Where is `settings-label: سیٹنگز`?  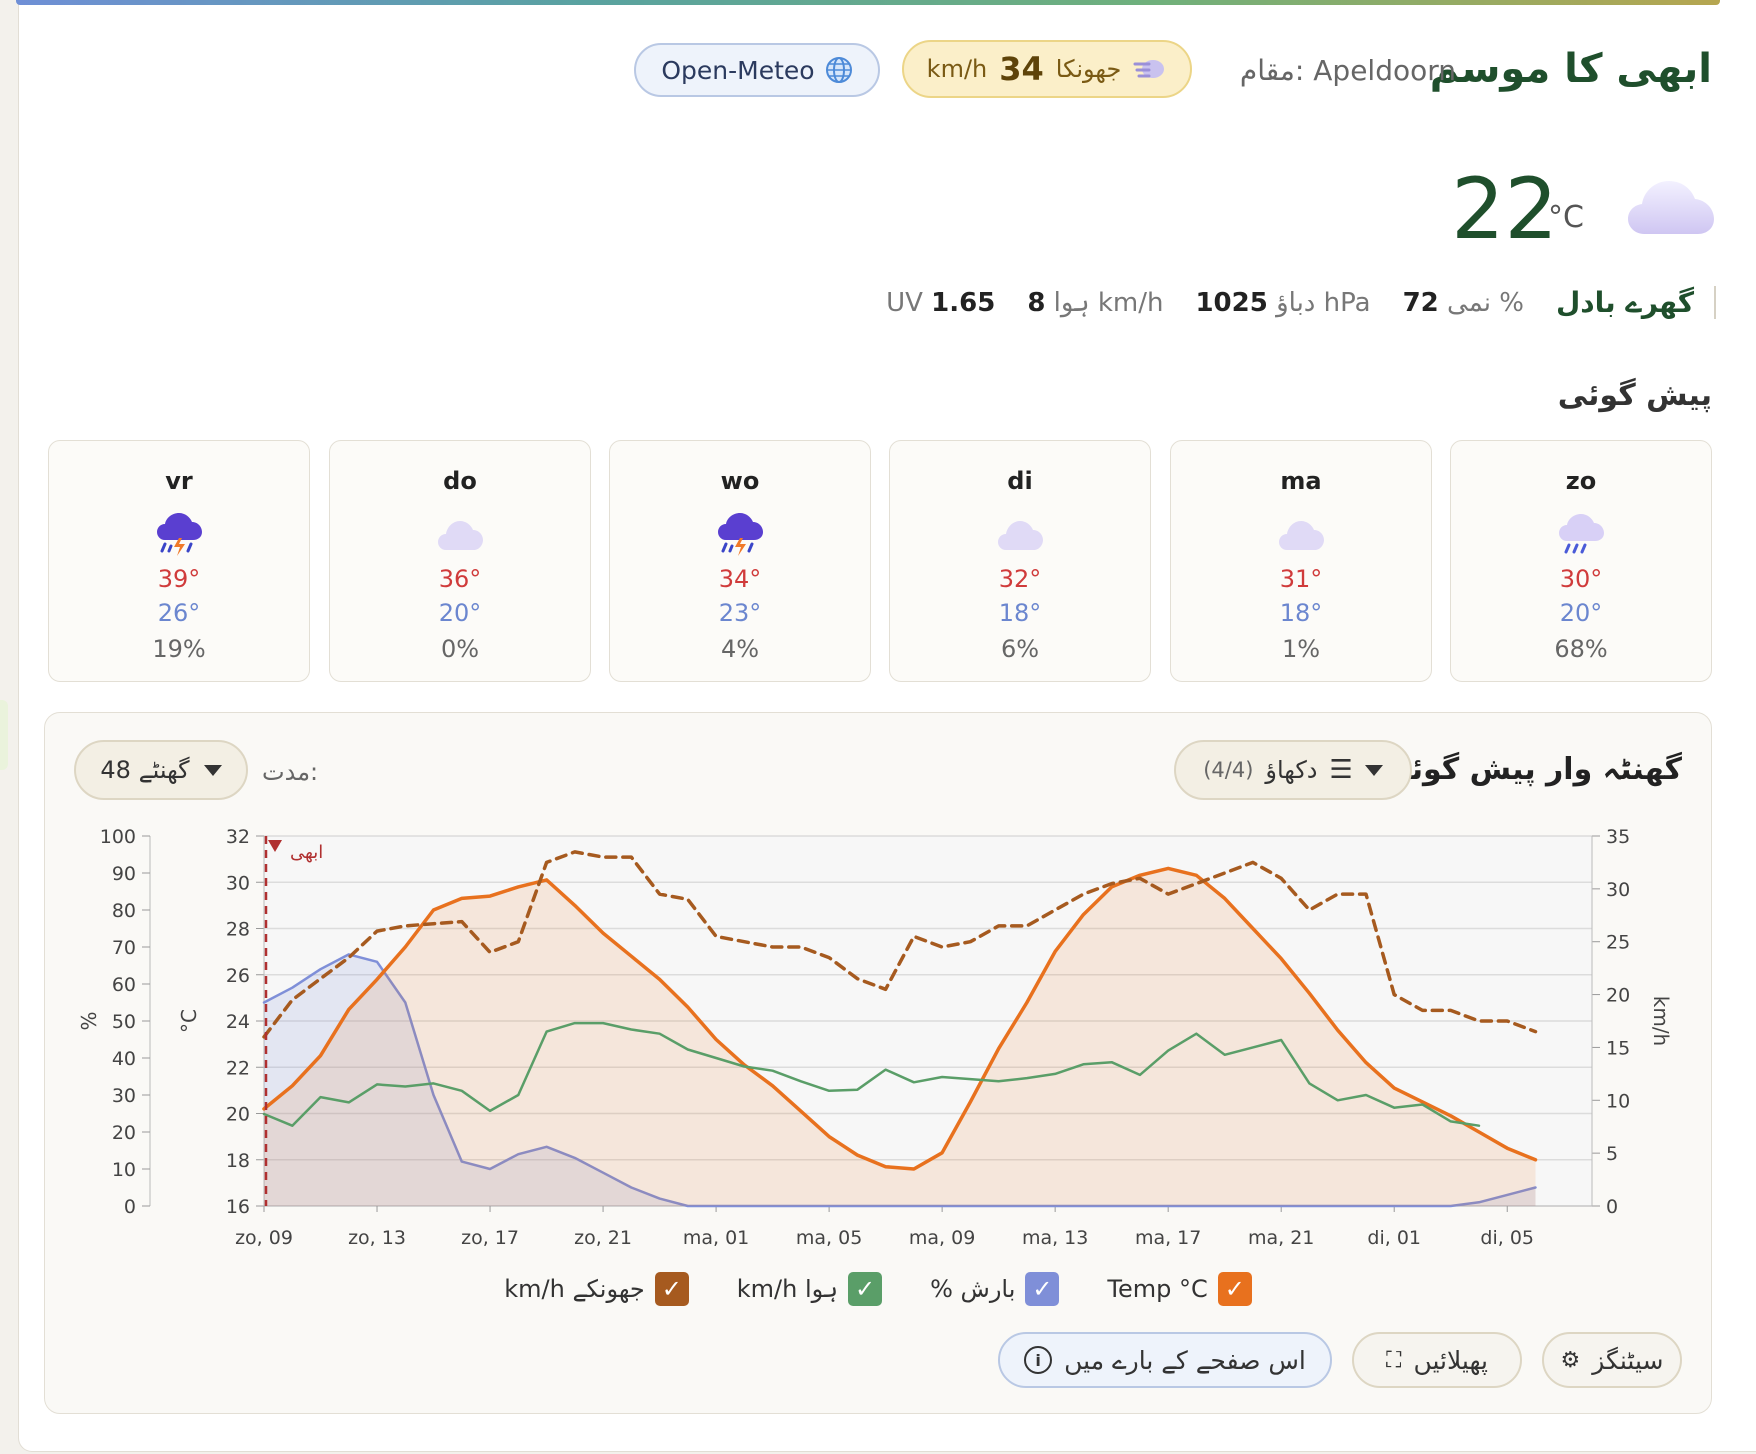 settings-label: سیٹنگز is located at coordinates (1628, 1360).